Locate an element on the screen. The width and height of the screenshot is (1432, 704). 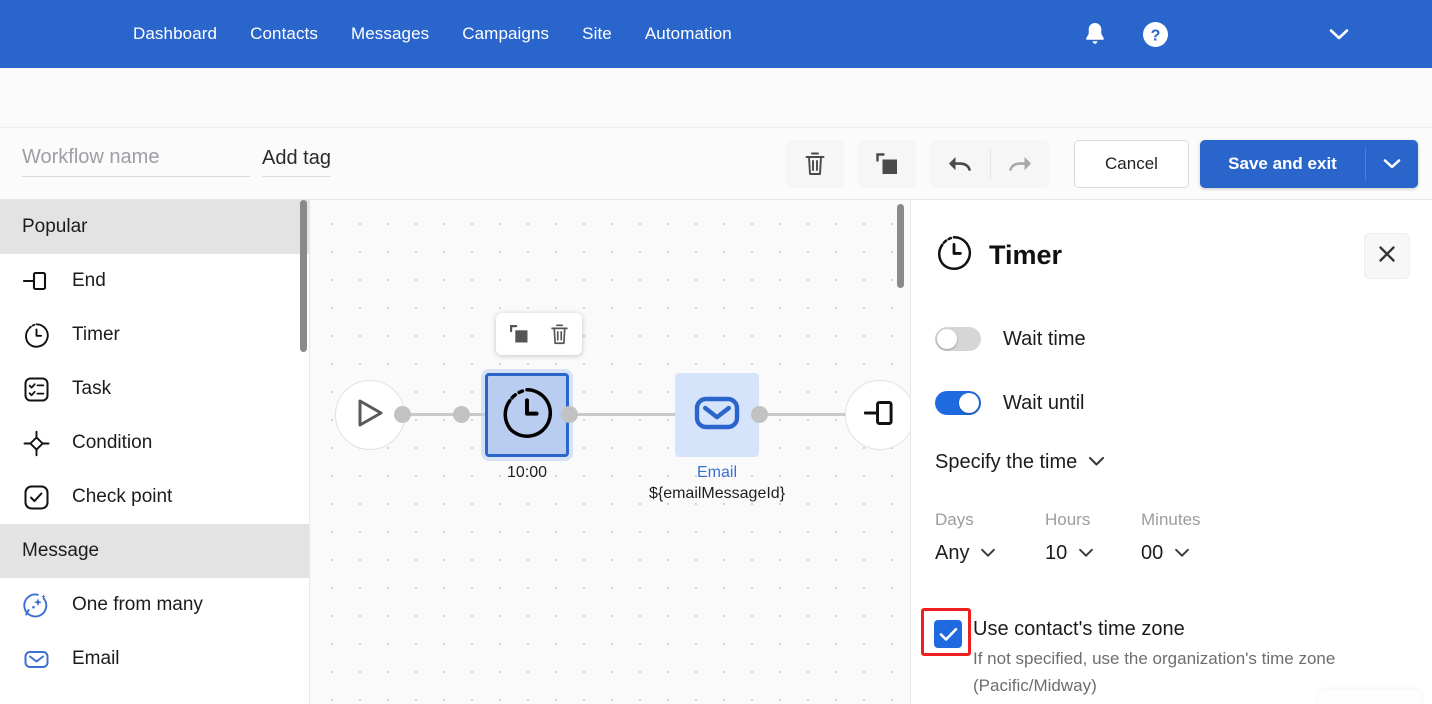
canvas-node-email is located at coordinates (717, 415).